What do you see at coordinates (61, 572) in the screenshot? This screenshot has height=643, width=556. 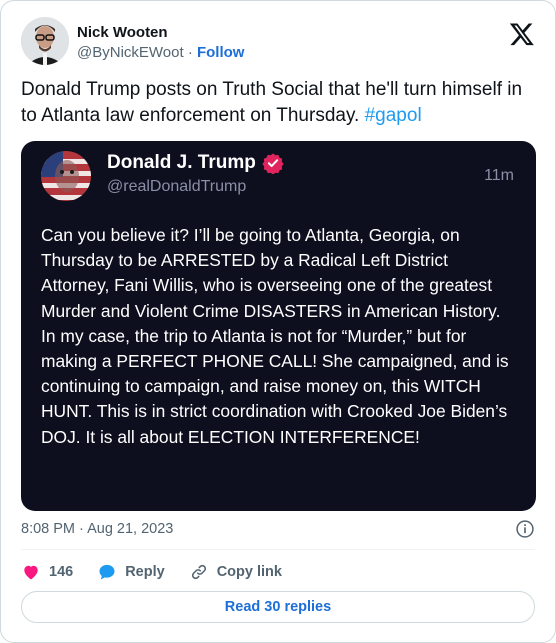 I see `like-count: 146` at bounding box center [61, 572].